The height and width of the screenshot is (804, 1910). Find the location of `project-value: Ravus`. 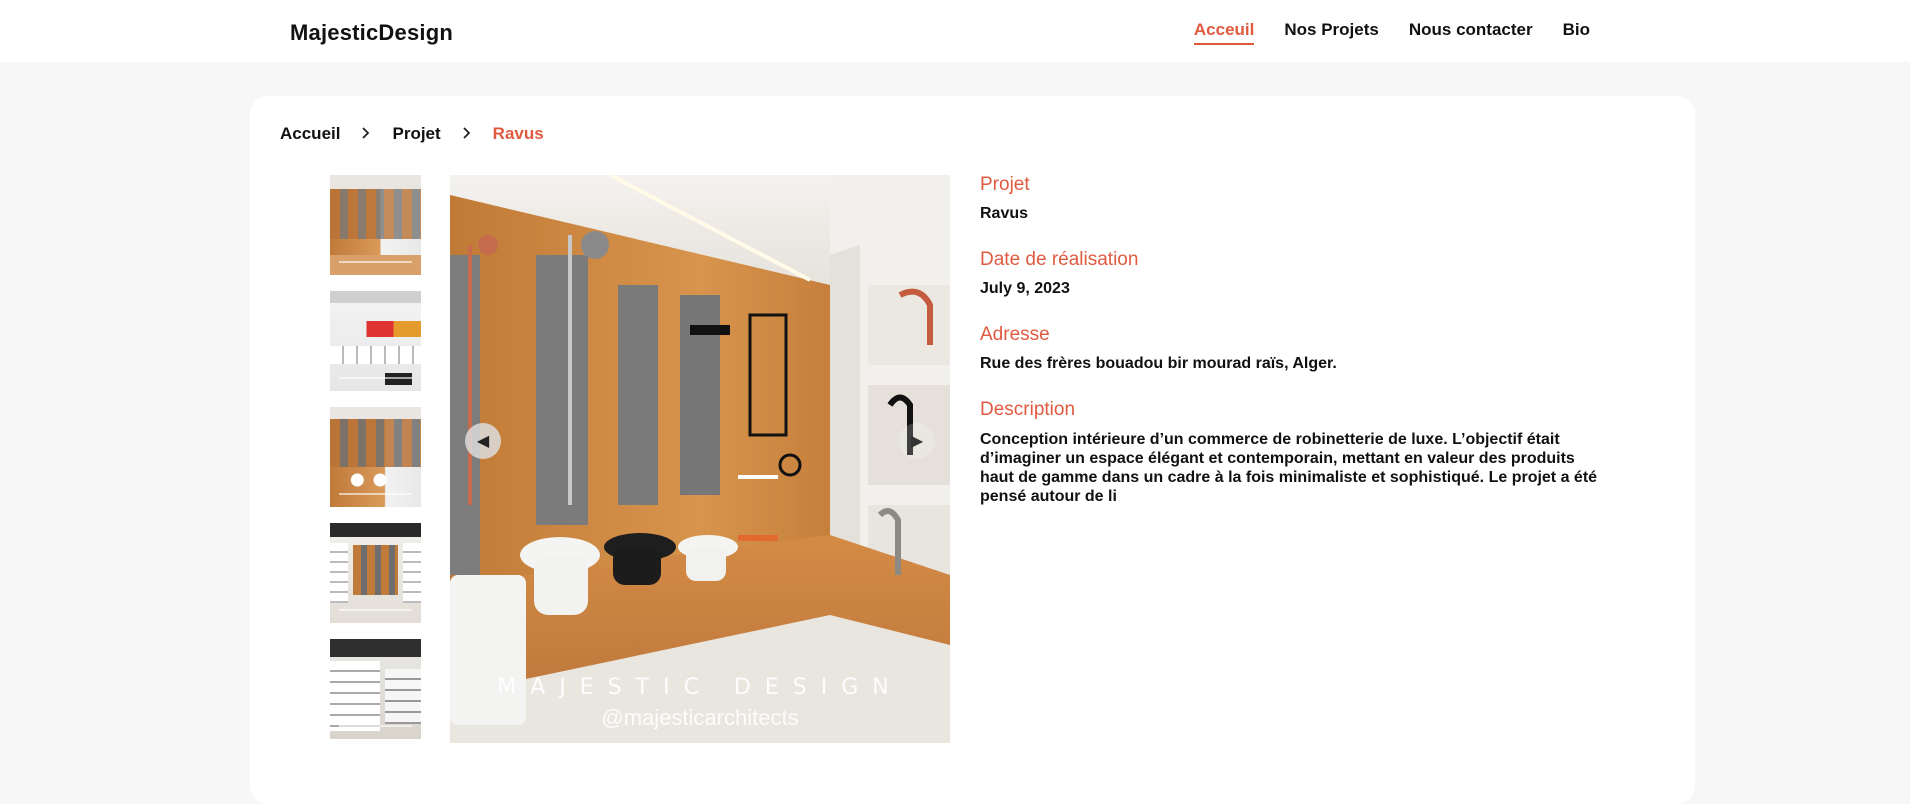

project-value: Ravus is located at coordinates (1004, 213).